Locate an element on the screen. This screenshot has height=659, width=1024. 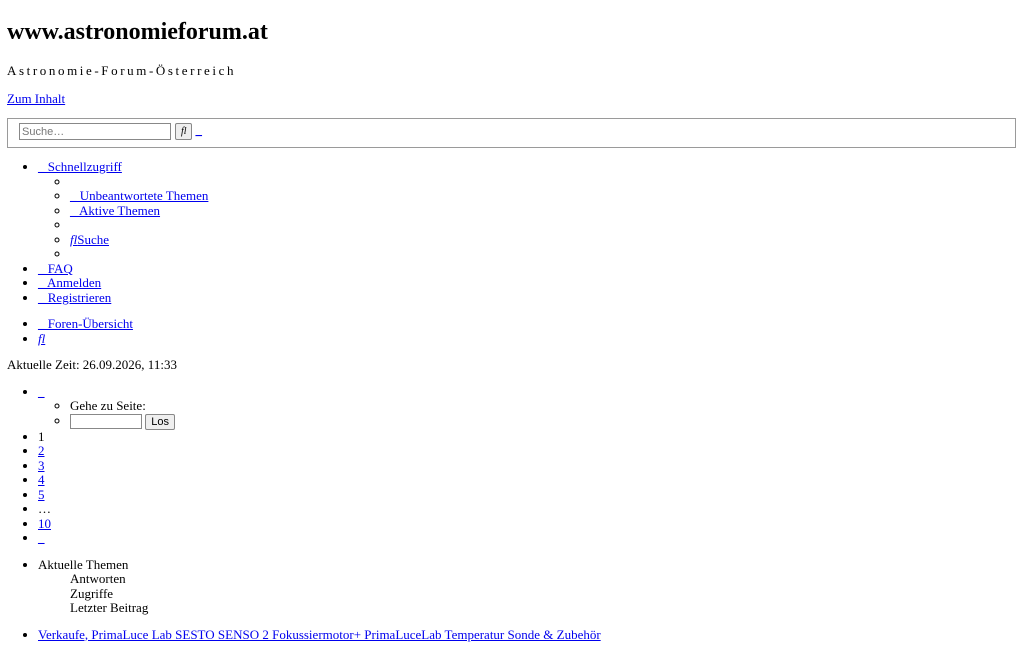
page-link-2: 2 is located at coordinates (41, 450).